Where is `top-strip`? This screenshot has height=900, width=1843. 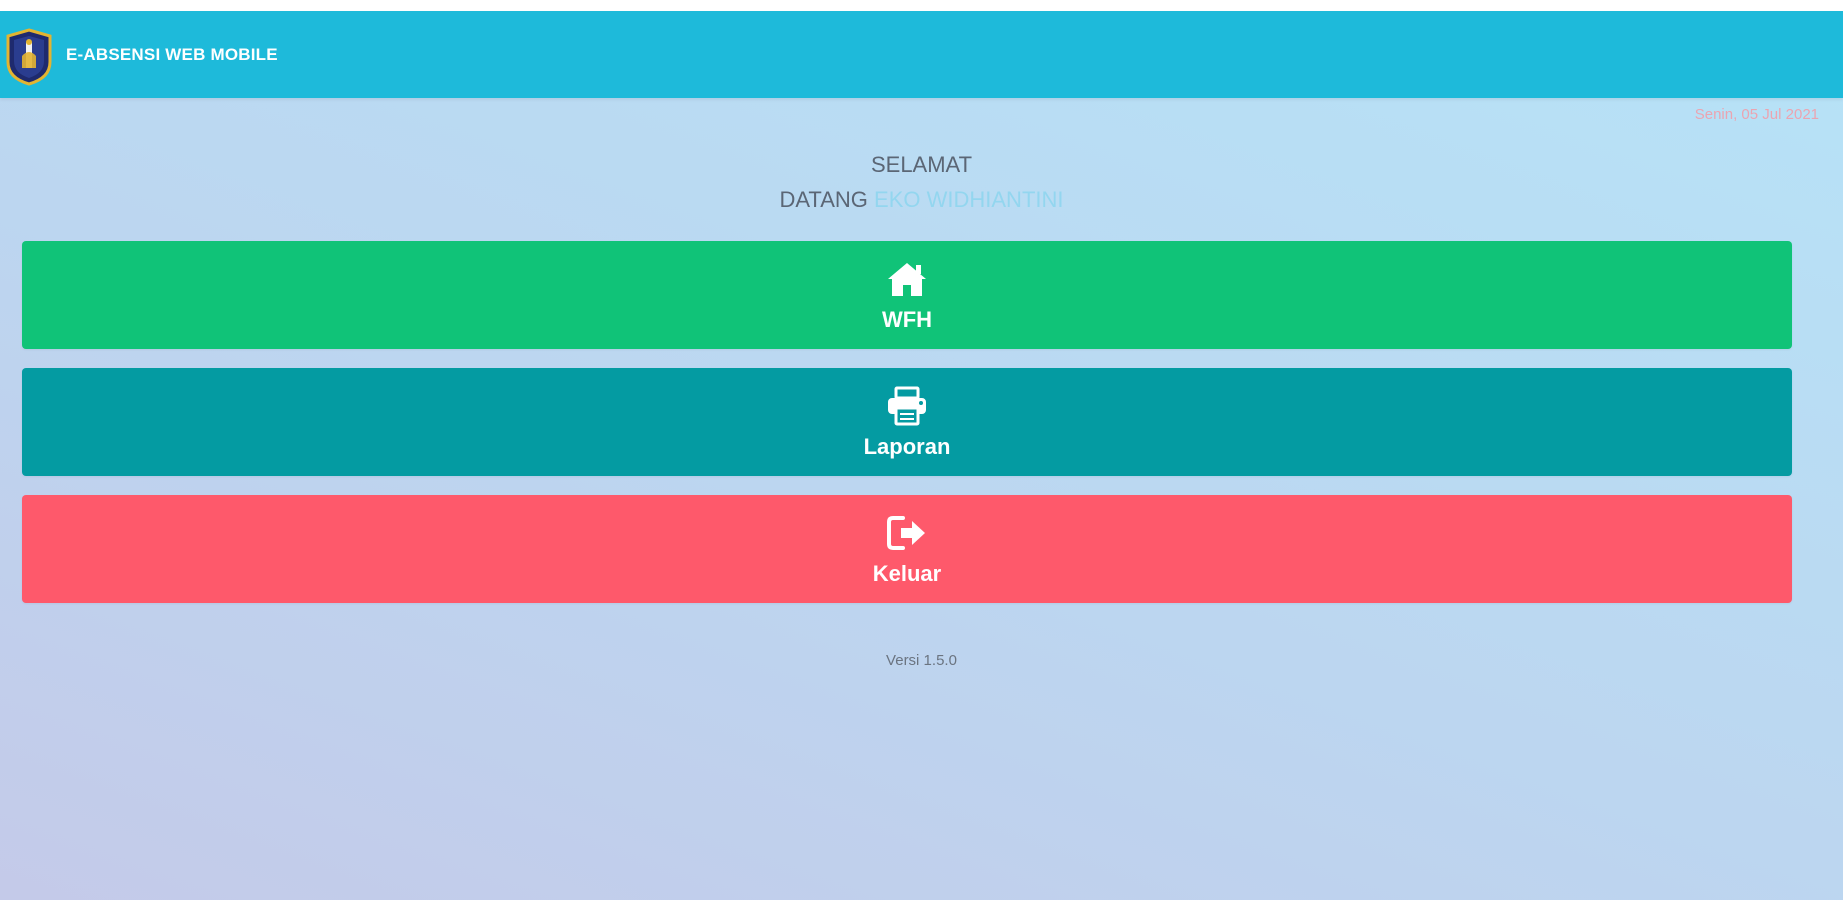
top-strip is located at coordinates (921, 5).